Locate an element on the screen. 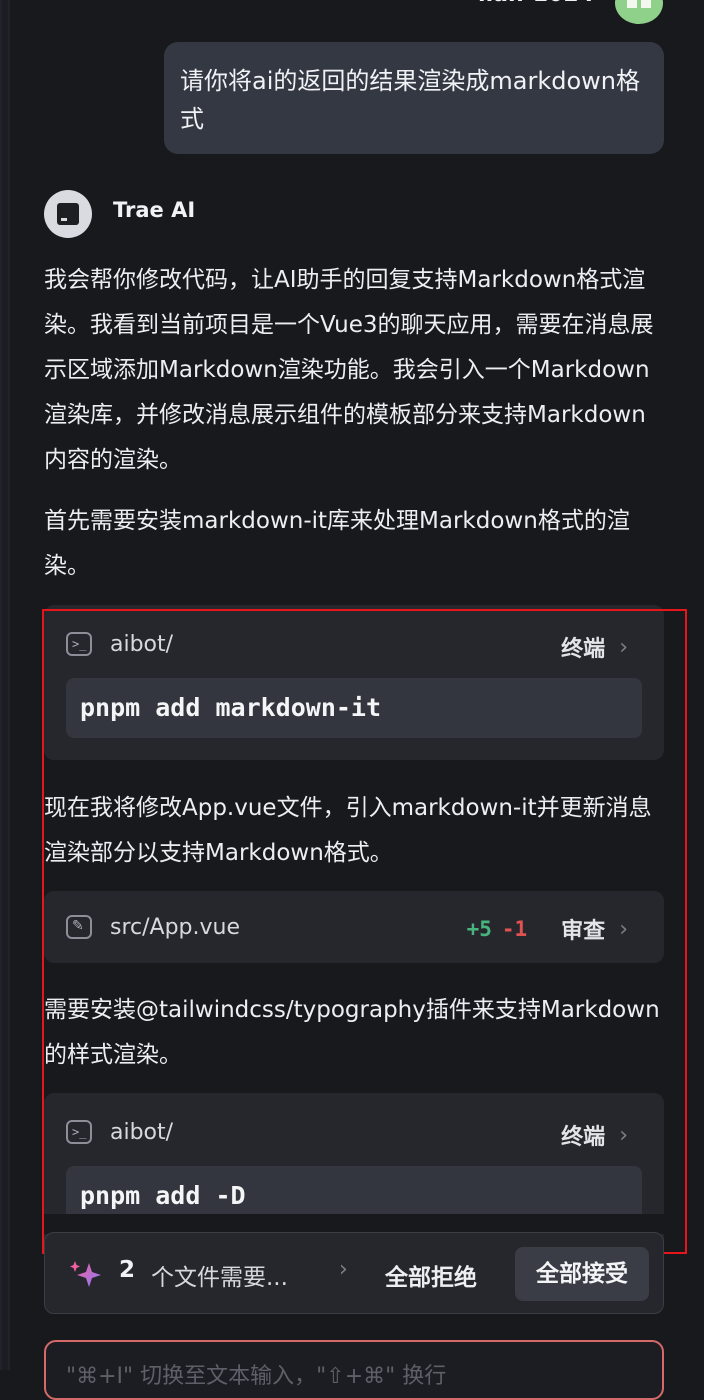 Image resolution: width=704 pixels, height=1400 pixels. ai-name: Trae AI is located at coordinates (154, 210).